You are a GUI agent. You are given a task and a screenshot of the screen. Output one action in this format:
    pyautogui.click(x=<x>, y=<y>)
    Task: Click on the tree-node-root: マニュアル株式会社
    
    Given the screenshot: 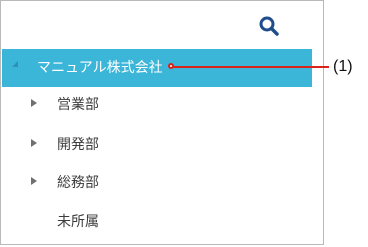 What is the action you would take?
    pyautogui.click(x=157, y=68)
    